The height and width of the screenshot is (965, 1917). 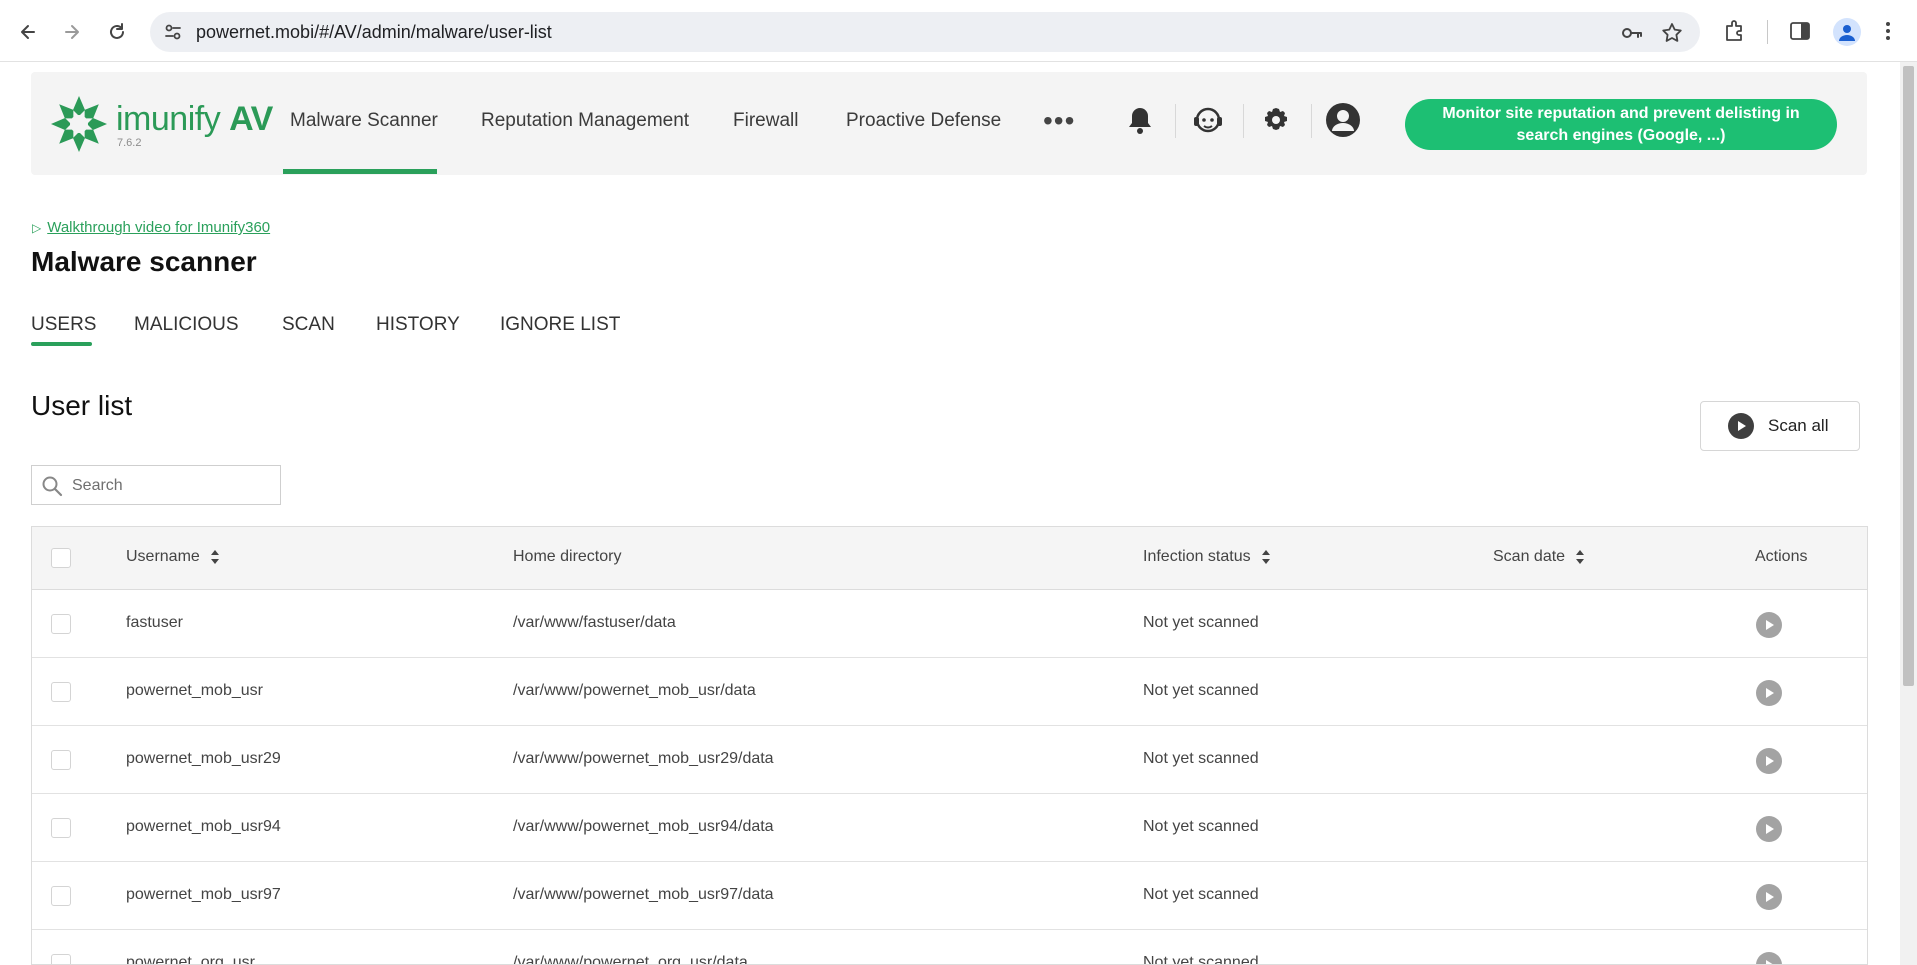 I want to click on extensions-icon, so click(x=1736, y=32).